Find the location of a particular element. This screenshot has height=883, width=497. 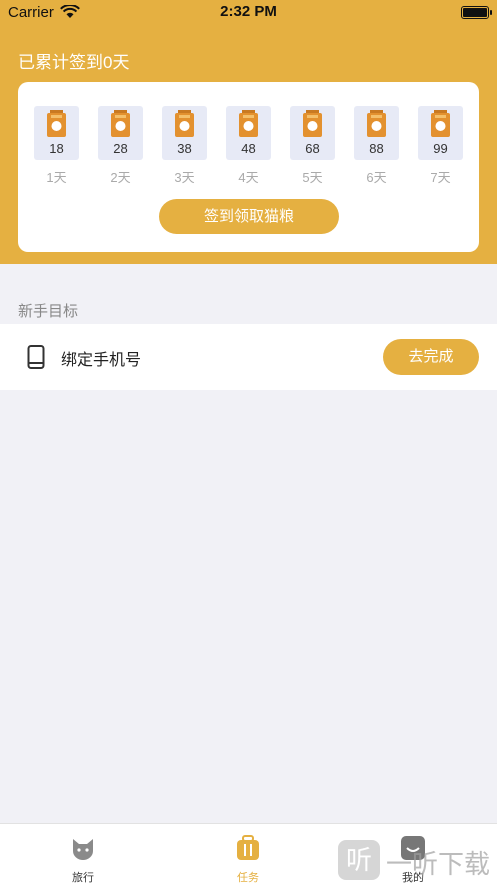

battery-icon is located at coordinates (476, 12).